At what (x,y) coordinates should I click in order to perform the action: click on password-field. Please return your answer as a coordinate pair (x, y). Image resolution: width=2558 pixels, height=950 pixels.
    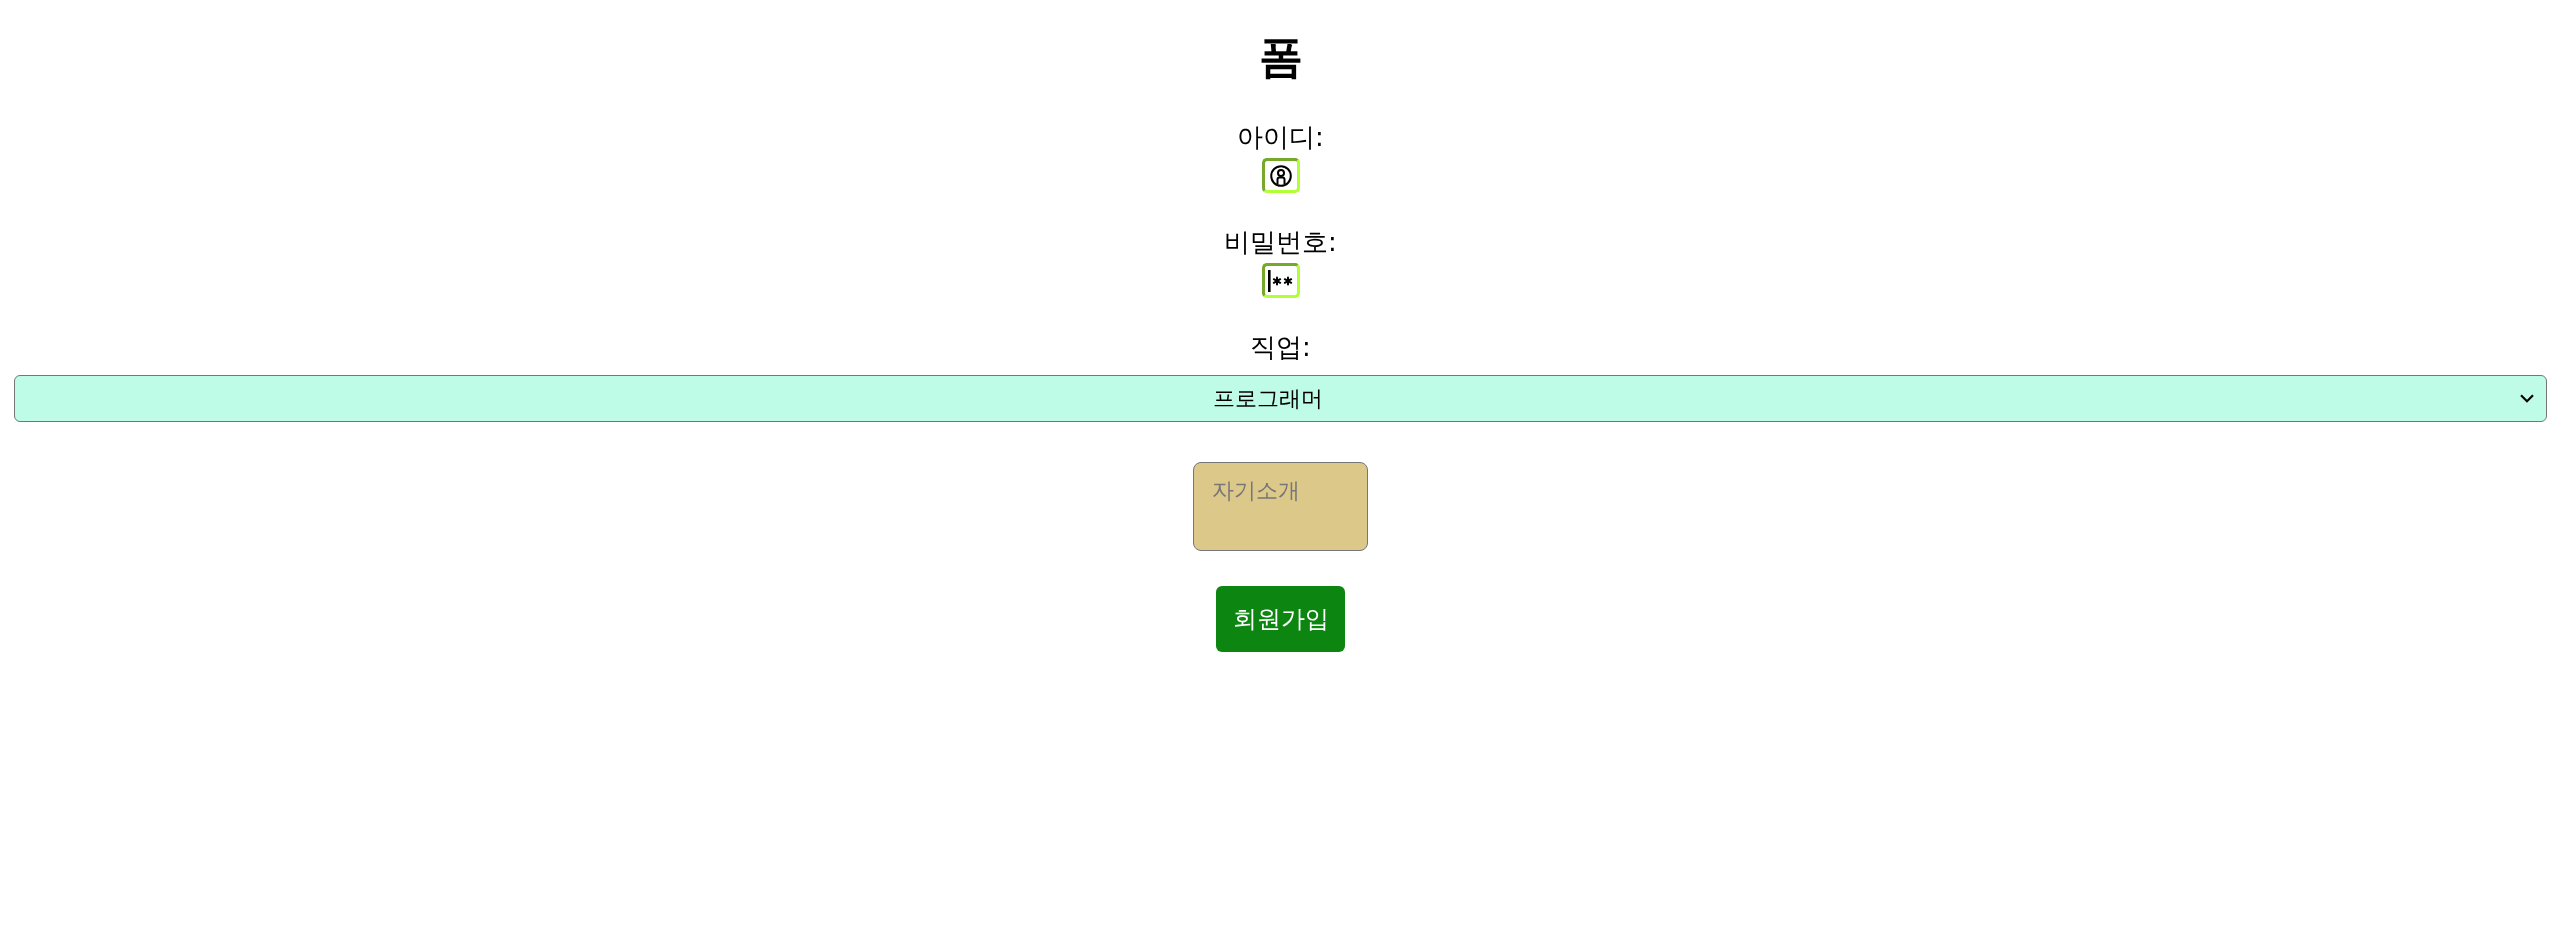
    Looking at the image, I should click on (1280, 280).